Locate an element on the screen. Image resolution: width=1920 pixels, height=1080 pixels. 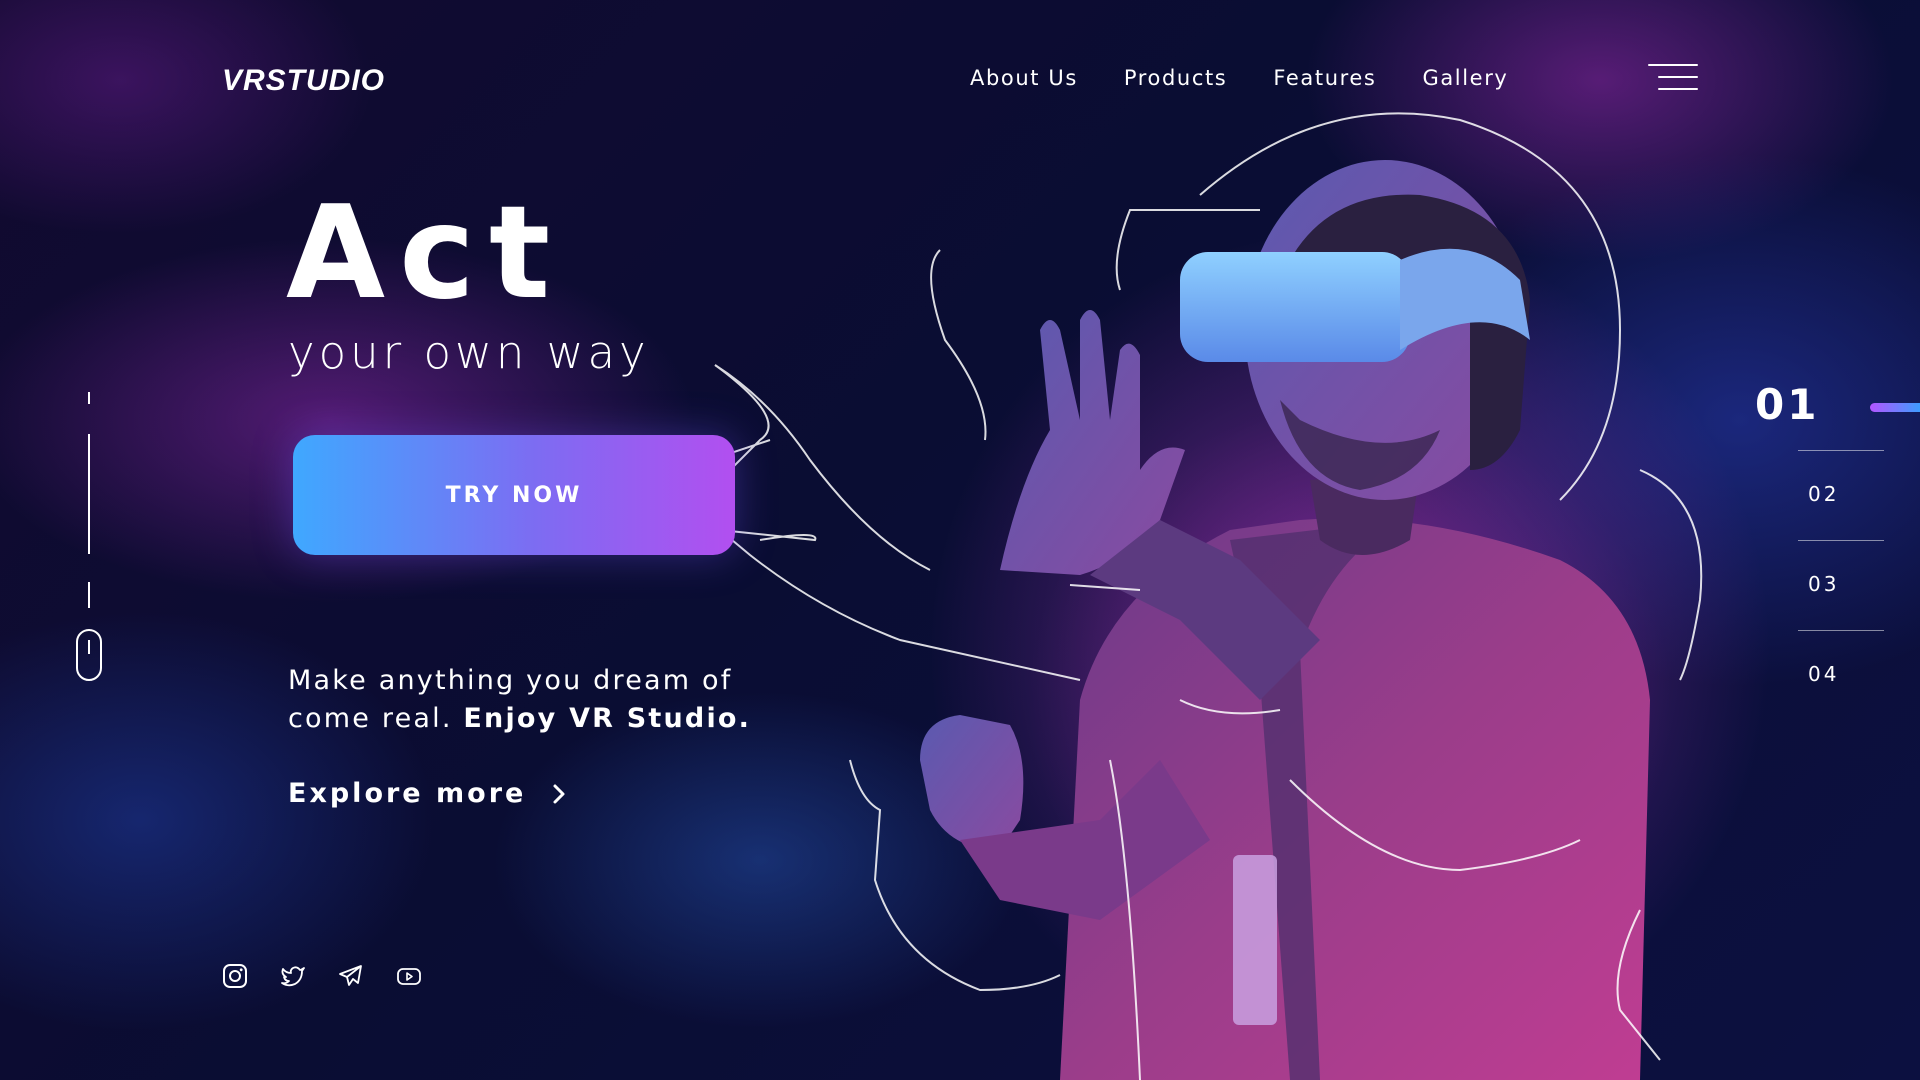
description-line-1: Make anything you dream of is located at coordinates (510, 680).